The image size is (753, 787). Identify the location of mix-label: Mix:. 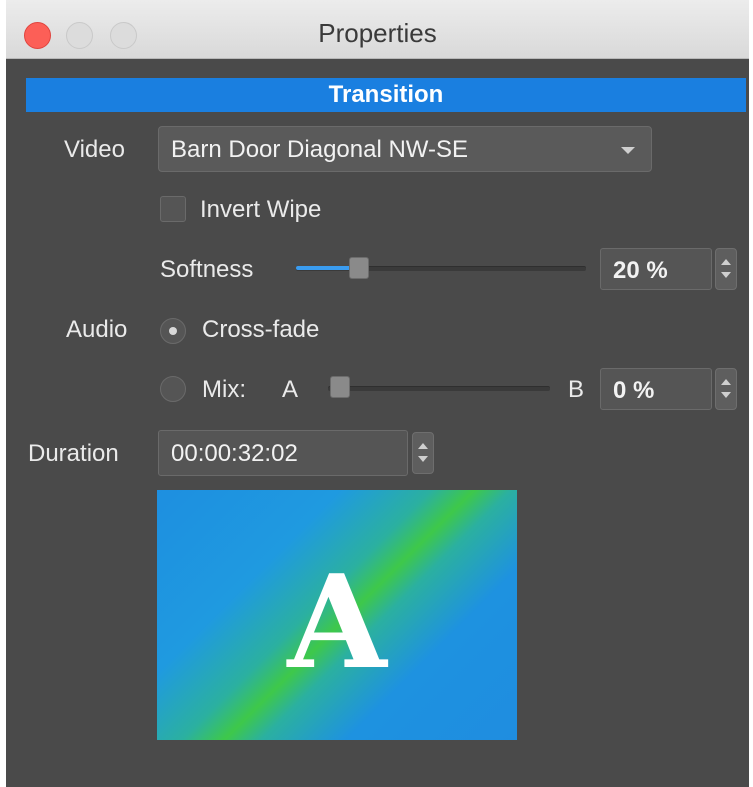
(224, 389).